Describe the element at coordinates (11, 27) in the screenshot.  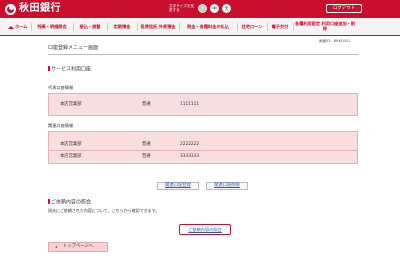
I see `home-icon` at that location.